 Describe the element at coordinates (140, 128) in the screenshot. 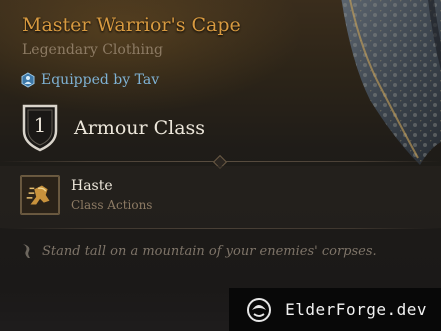

I see `armour-class-label: Armour Class` at that location.